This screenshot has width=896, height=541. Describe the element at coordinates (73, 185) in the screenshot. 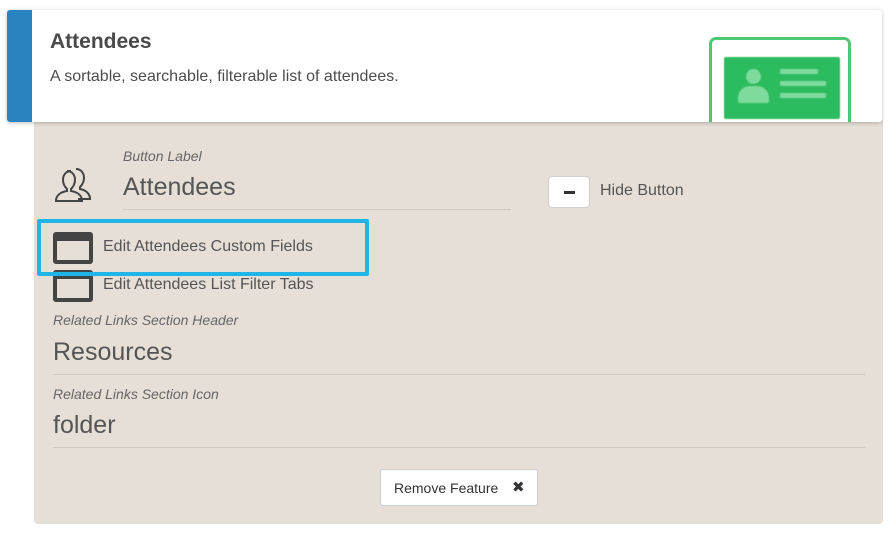

I see `users-icon` at that location.